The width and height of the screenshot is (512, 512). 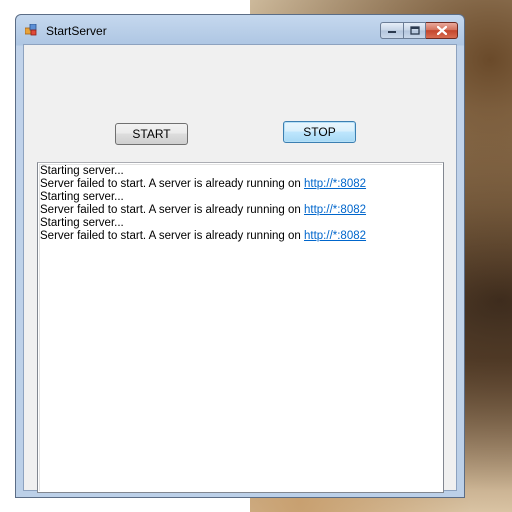 I want to click on title-bar: StartServer, so click(x=240, y=29).